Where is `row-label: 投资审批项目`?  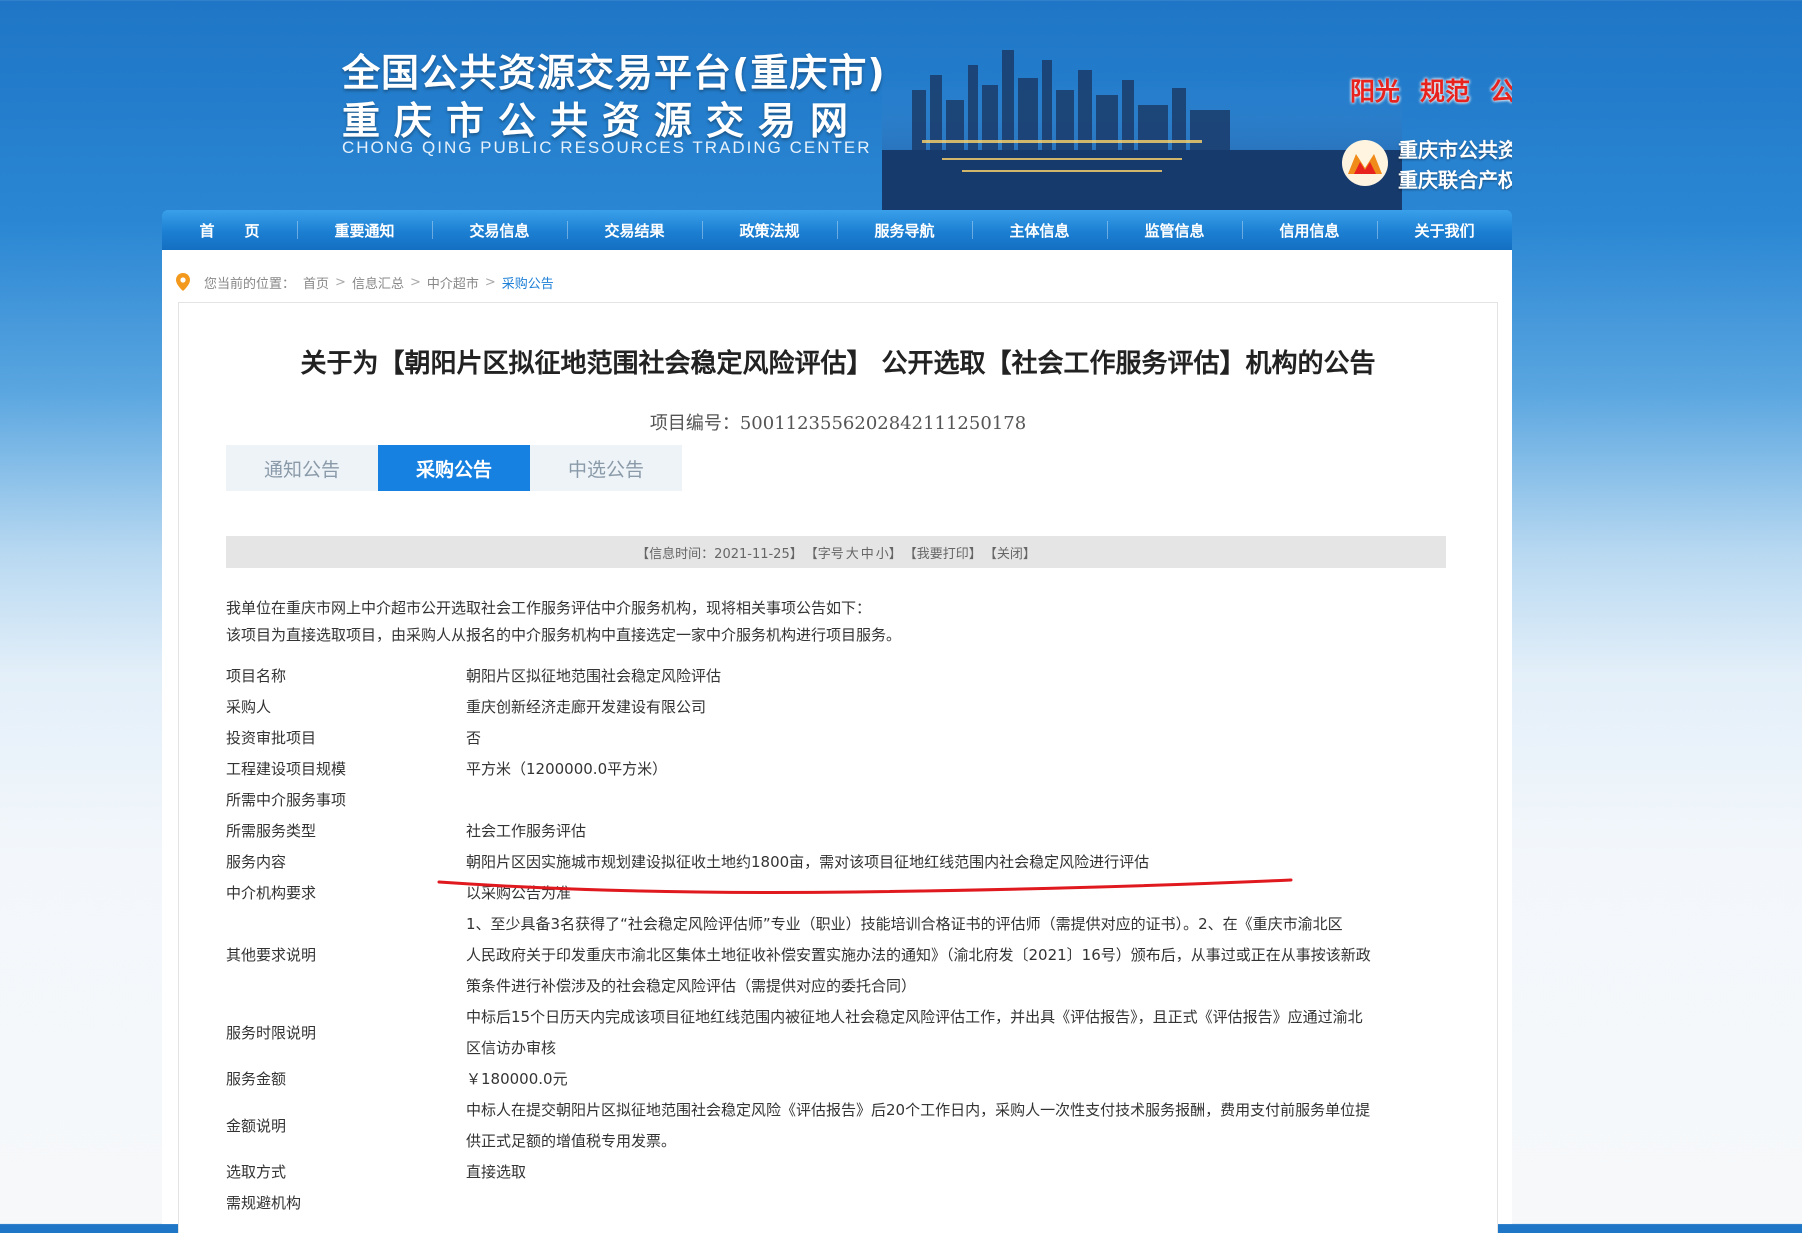 row-label: 投资审批项目 is located at coordinates (271, 738).